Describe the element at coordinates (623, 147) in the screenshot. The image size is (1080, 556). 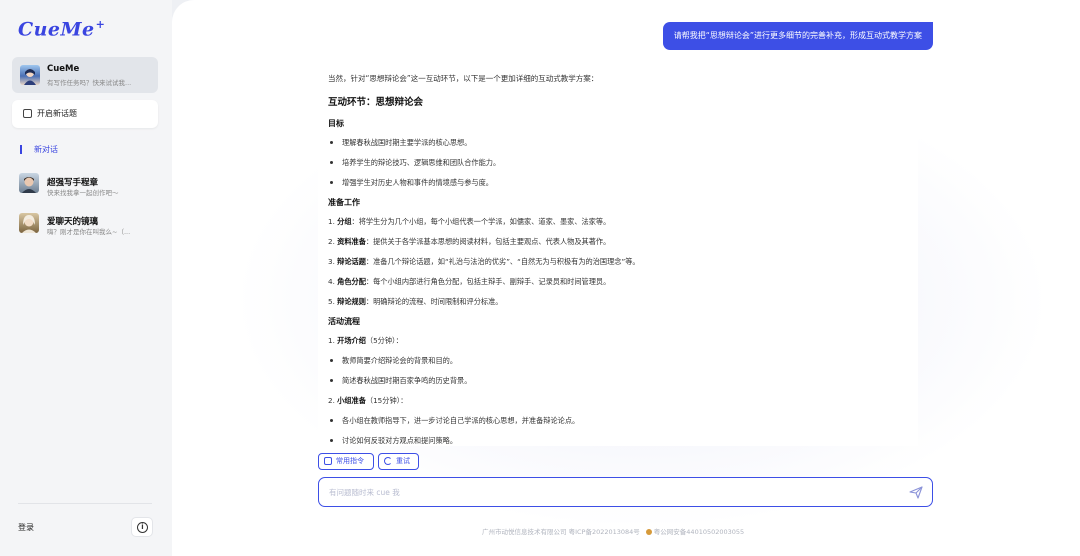
I see `list-item: 理解春秋战国时期主要学派的核心思想。` at that location.